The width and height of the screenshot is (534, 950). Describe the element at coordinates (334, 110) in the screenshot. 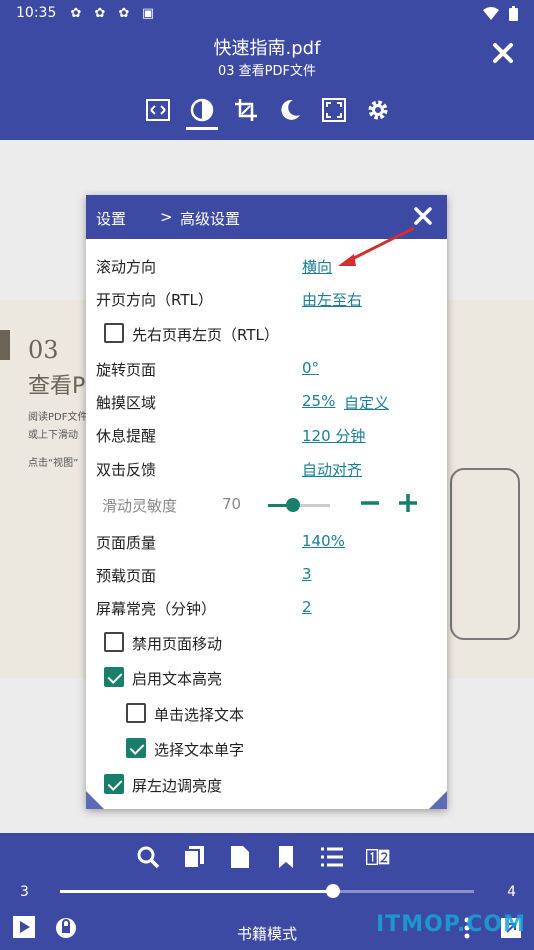

I see `fullscreen-icon` at that location.